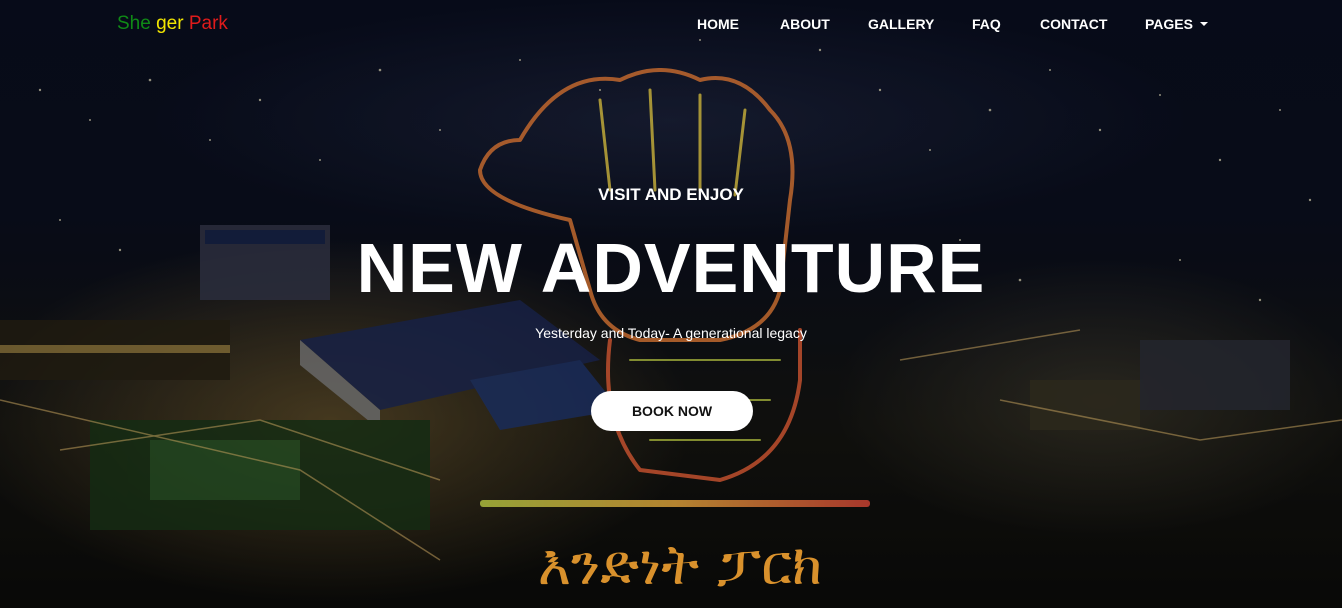  What do you see at coordinates (680, 565) in the screenshot?
I see `neon-sign-text: እንድነት ፓርክ` at bounding box center [680, 565].